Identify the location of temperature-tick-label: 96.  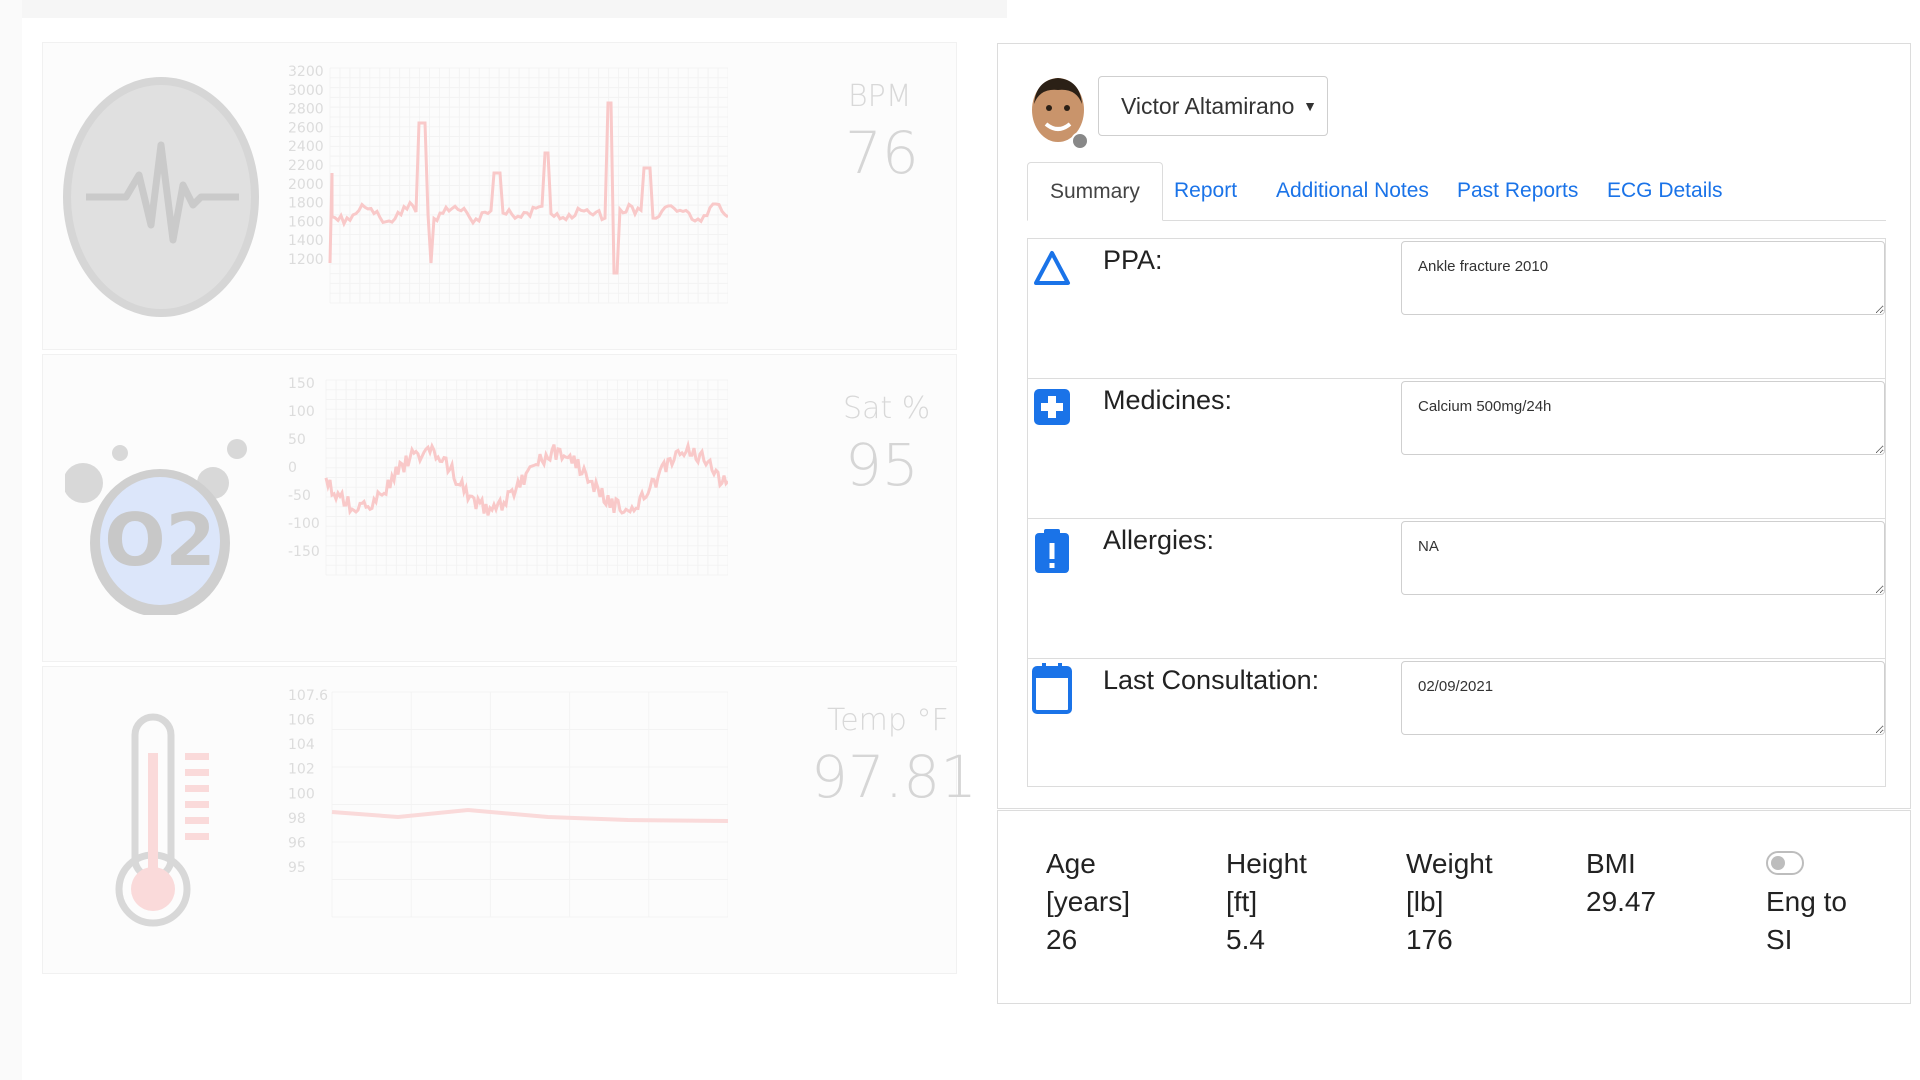
(297, 843).